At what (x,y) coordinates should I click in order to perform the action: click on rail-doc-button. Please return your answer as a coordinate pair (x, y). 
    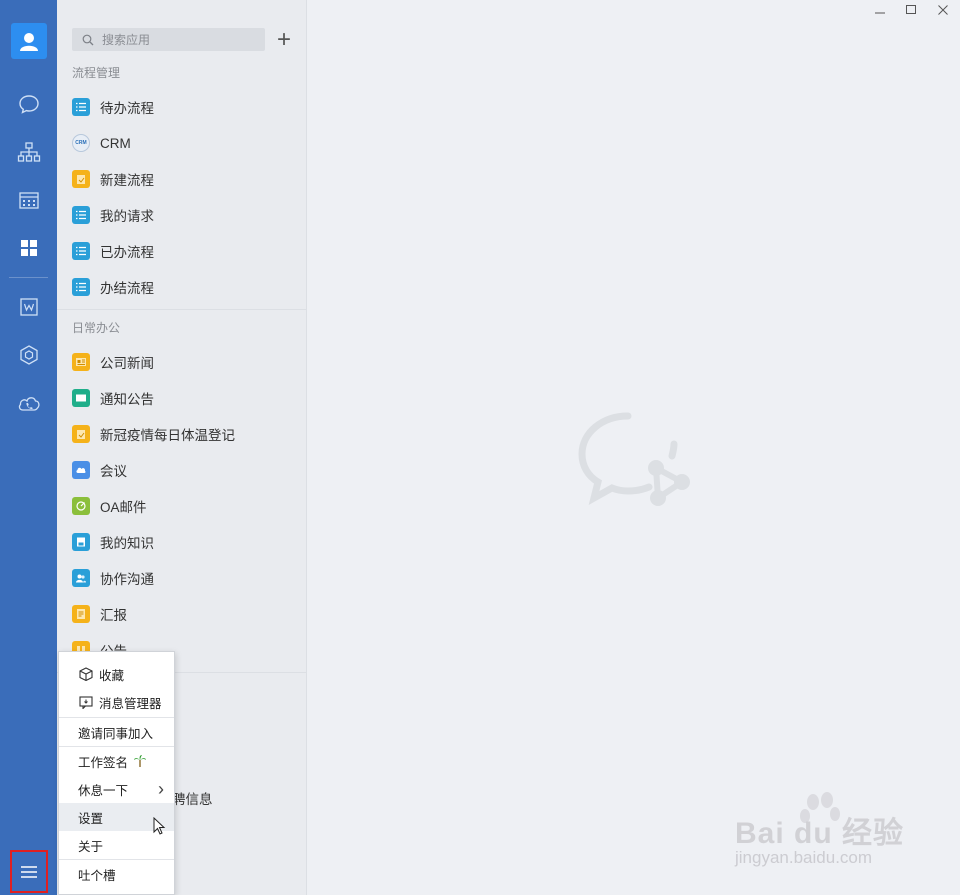
    Looking at the image, I should click on (28, 307).